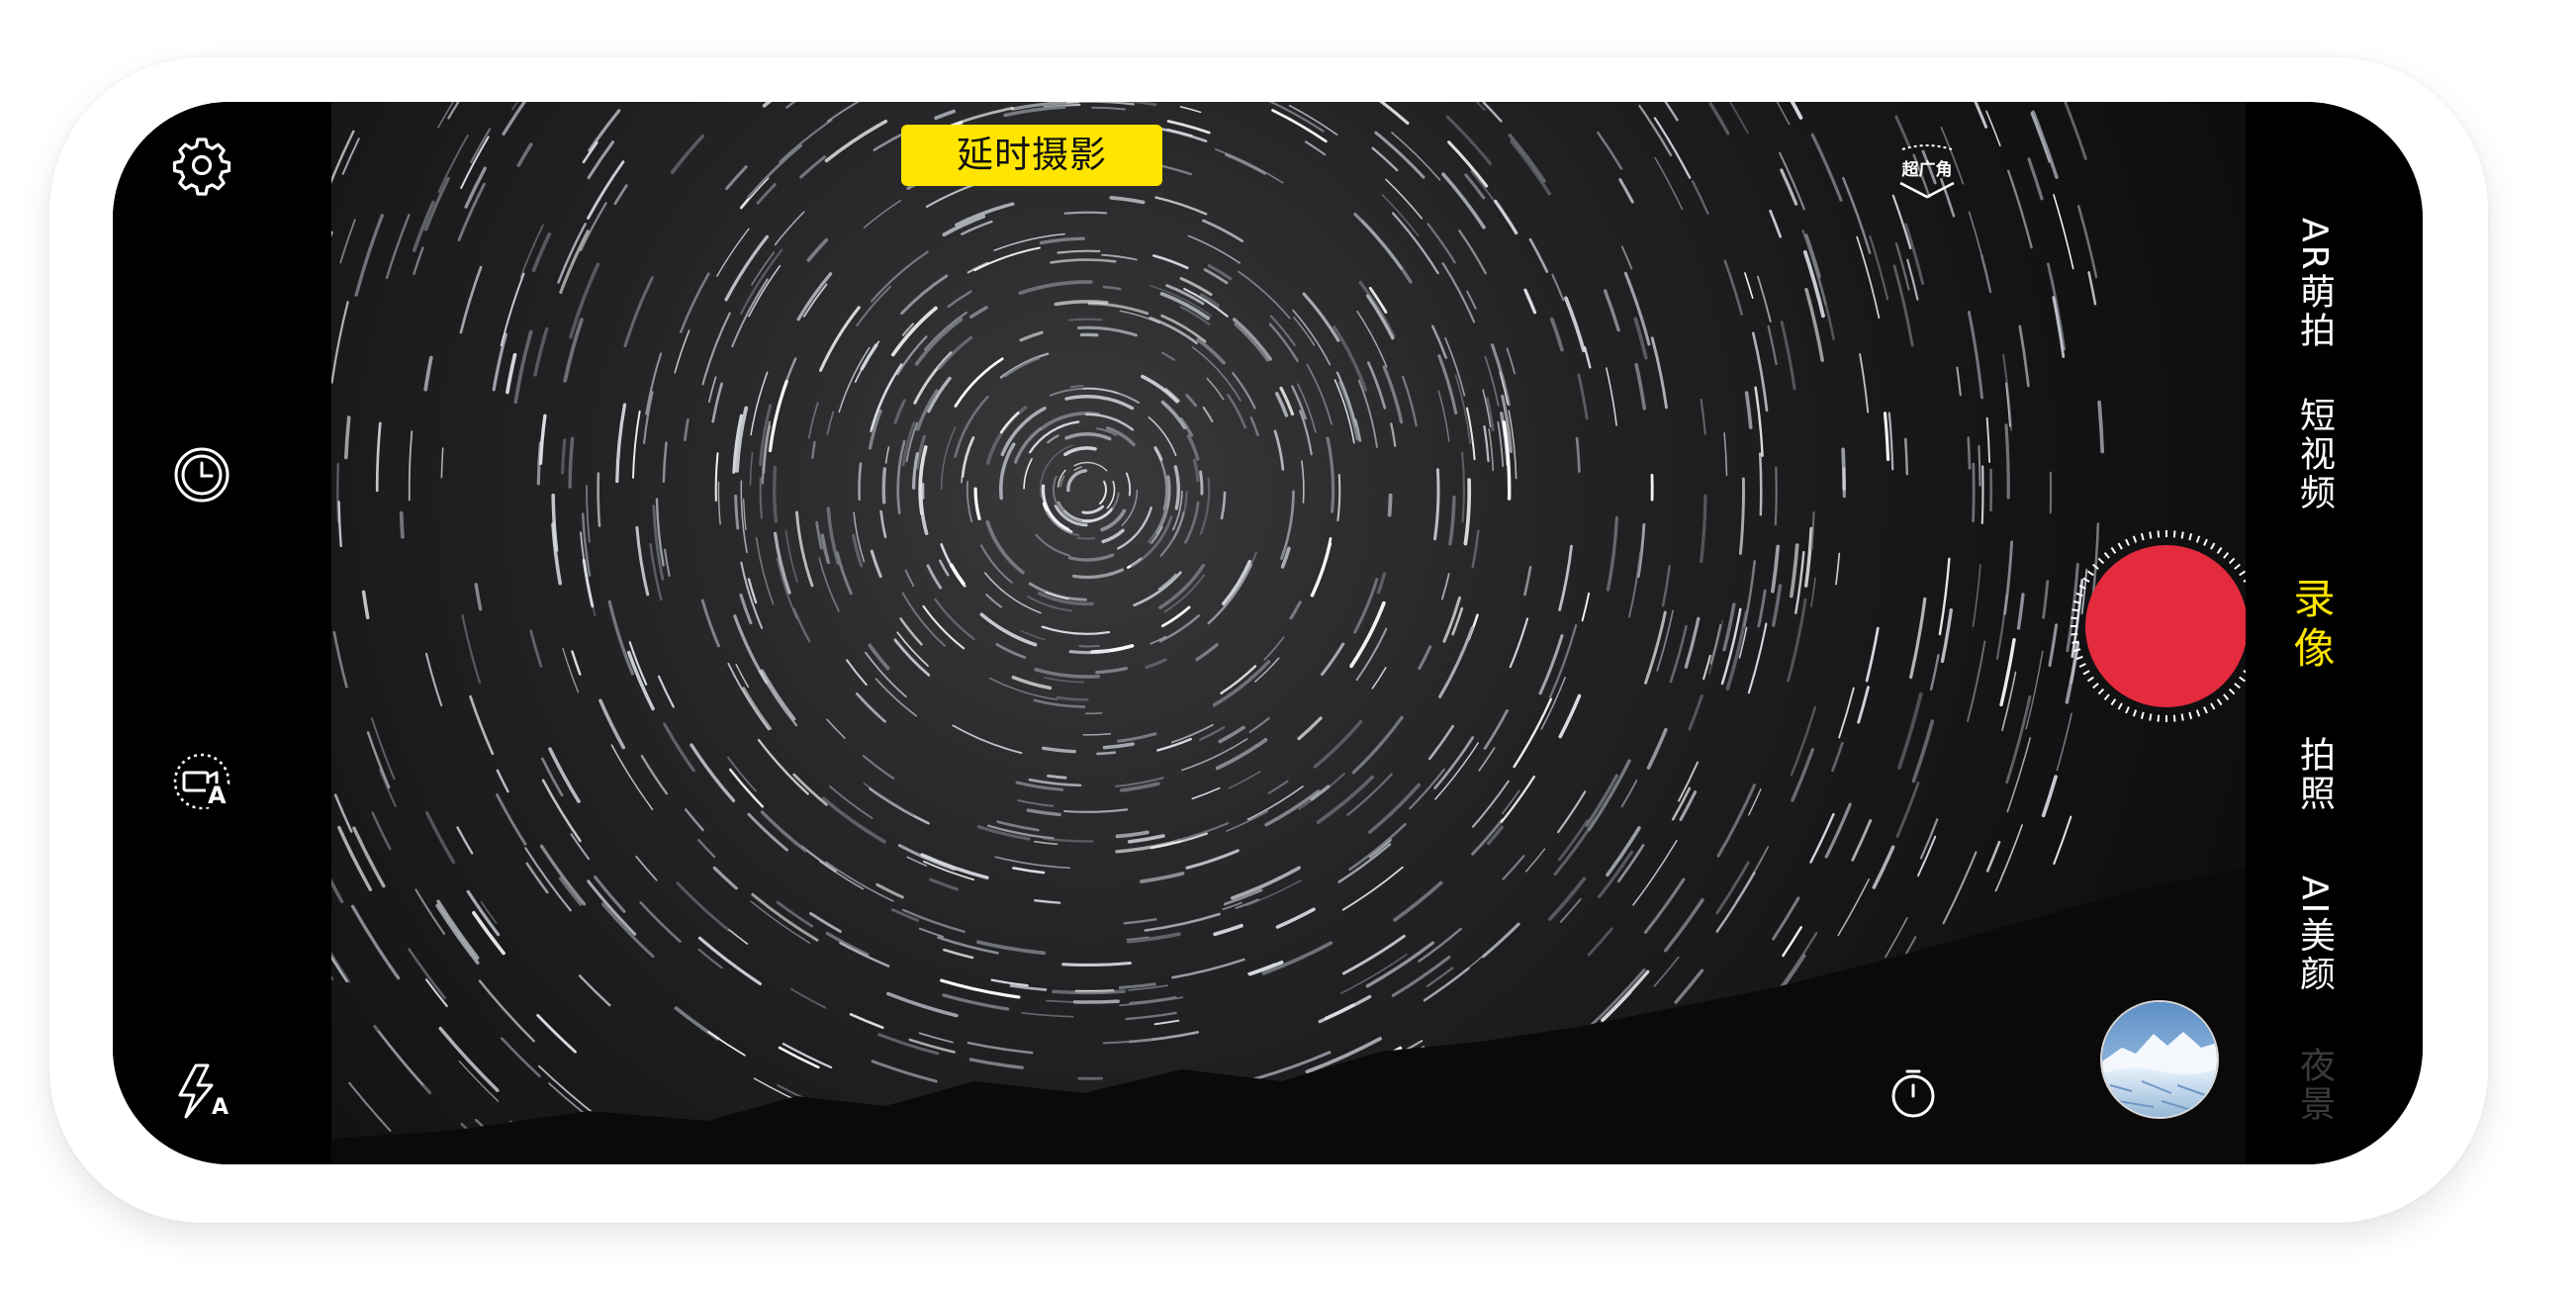 This screenshot has width=2576, height=1292. What do you see at coordinates (2314, 934) in the screenshot?
I see `mode-ai-beauty: AI美颜` at bounding box center [2314, 934].